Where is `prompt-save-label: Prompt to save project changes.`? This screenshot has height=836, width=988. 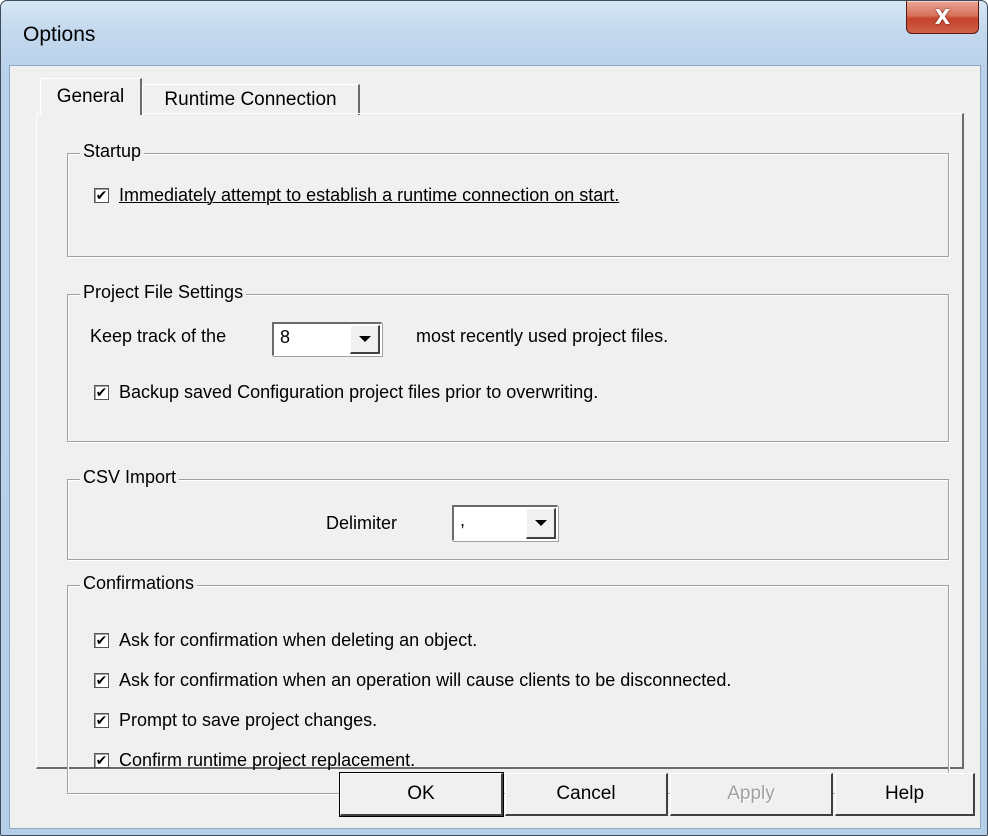 prompt-save-label: Prompt to save project changes. is located at coordinates (248, 720).